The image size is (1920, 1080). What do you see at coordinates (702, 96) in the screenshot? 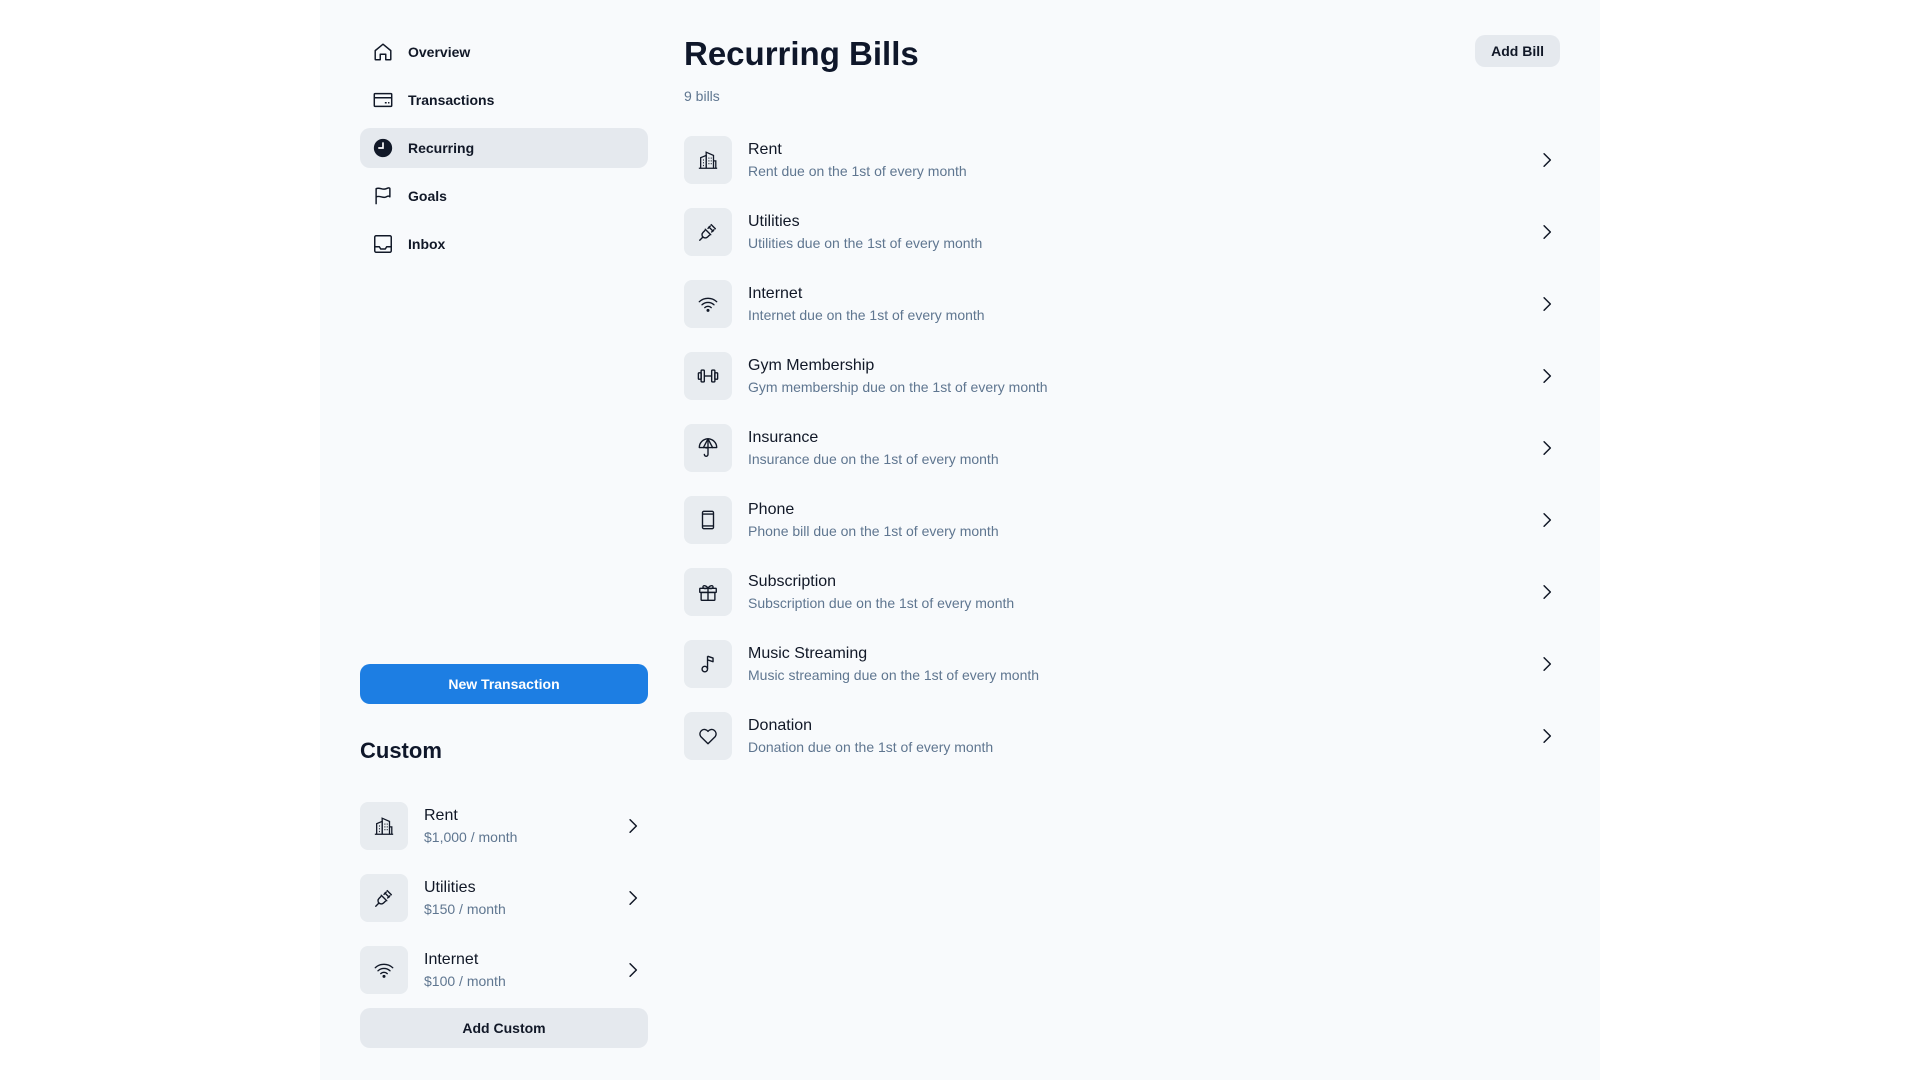
I see `bill-count: 9 bills` at bounding box center [702, 96].